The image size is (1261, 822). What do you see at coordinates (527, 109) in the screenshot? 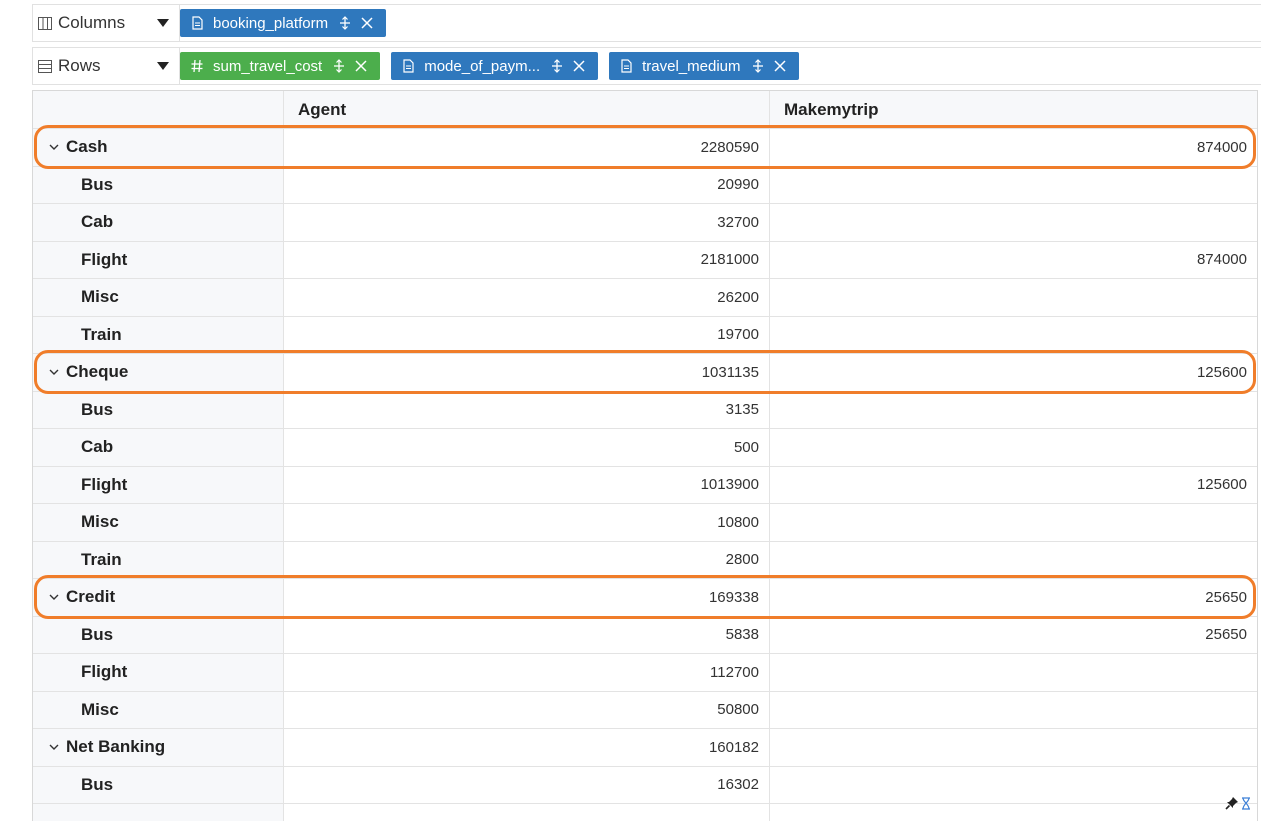
I see `column-header-agent: Agent` at bounding box center [527, 109].